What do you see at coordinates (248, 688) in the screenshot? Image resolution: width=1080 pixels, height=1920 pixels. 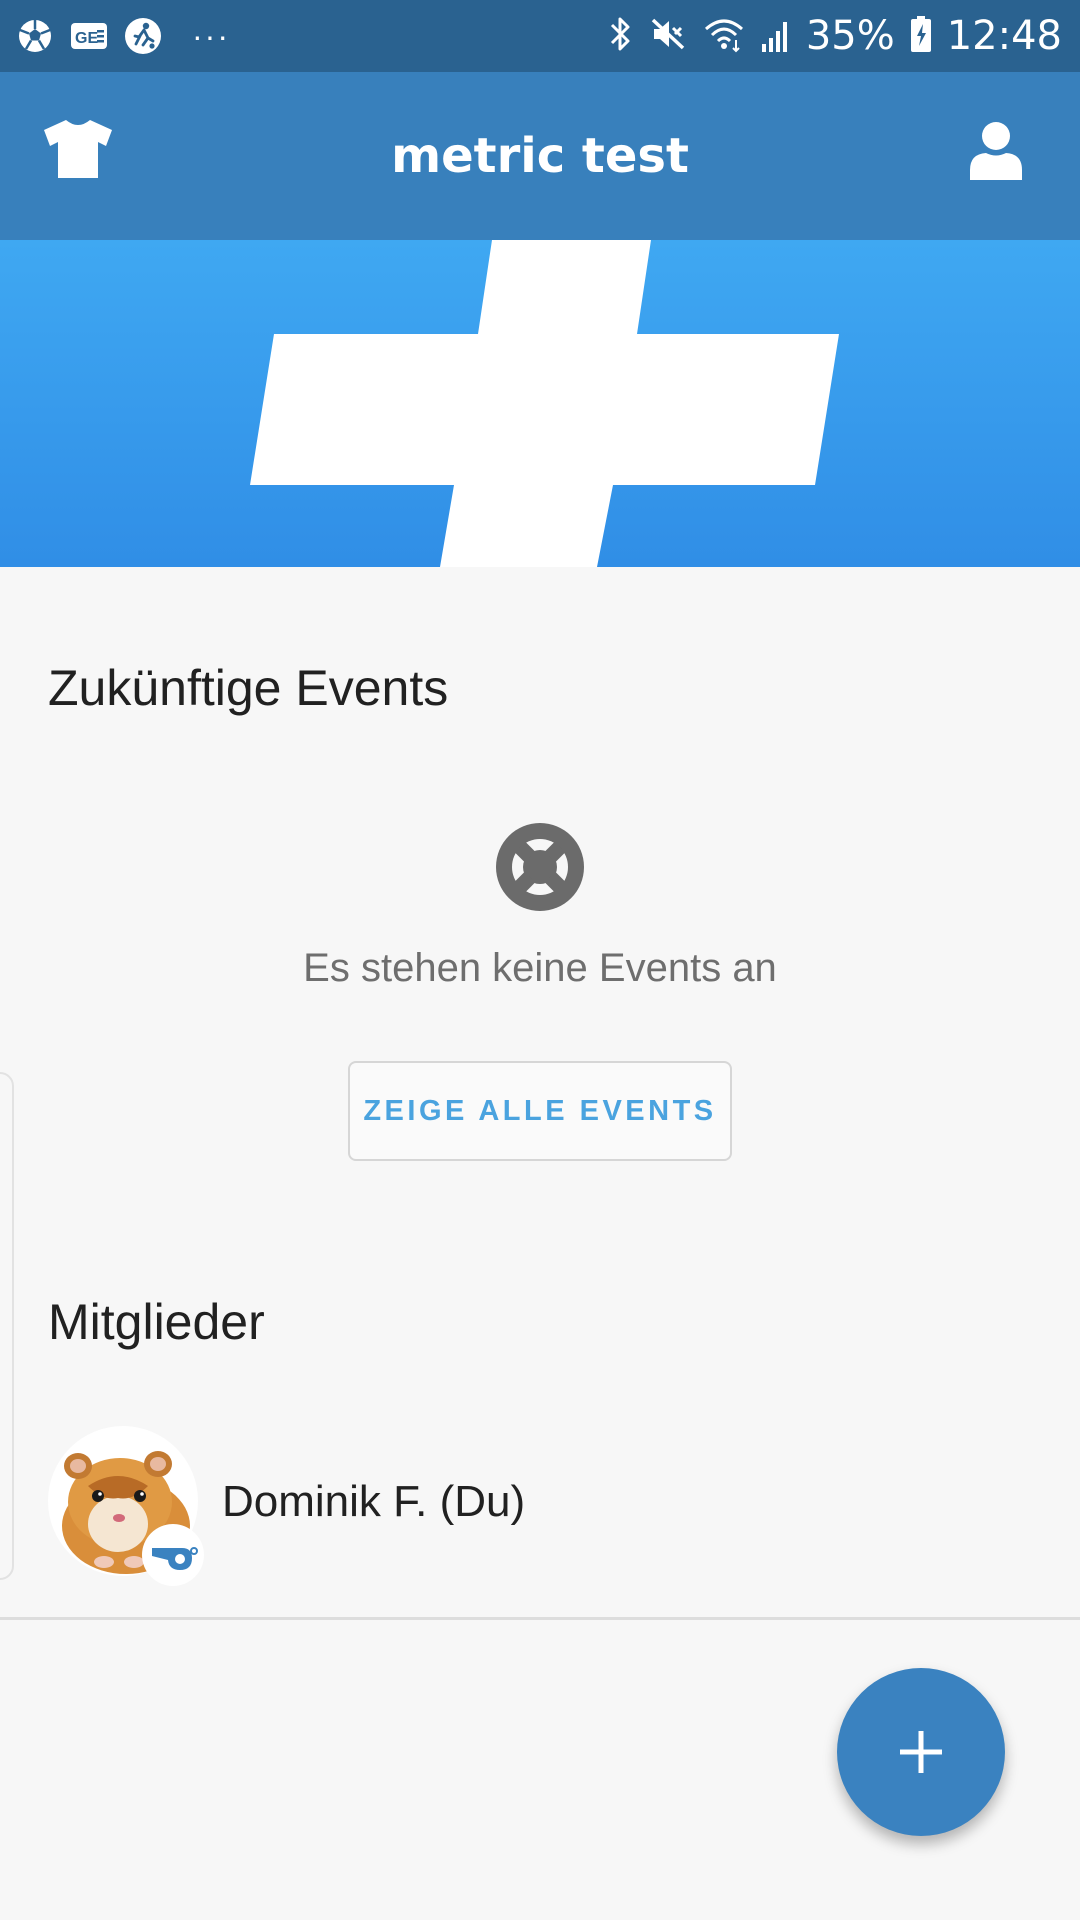 I see `events-heading: Zukünftige Events` at bounding box center [248, 688].